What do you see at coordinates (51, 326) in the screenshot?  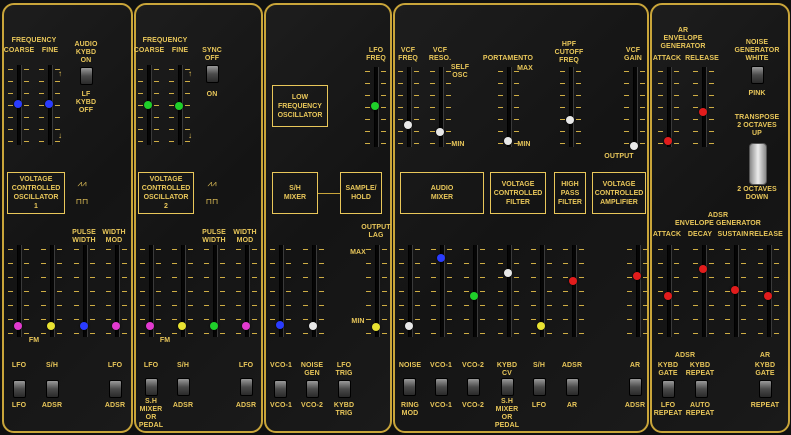 I see `vco1-fm-sh-knob` at bounding box center [51, 326].